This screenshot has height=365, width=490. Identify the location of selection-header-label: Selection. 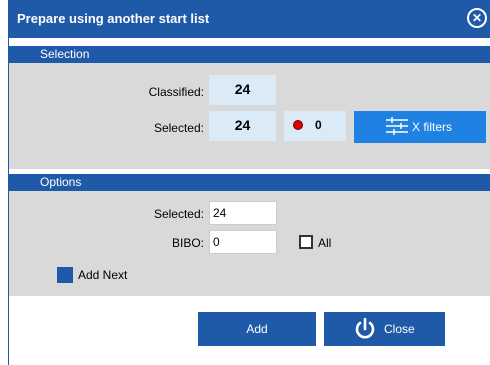
(65, 54).